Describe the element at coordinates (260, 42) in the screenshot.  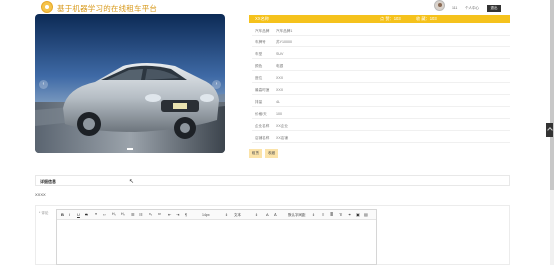
I see `info-label: 车牌号` at that location.